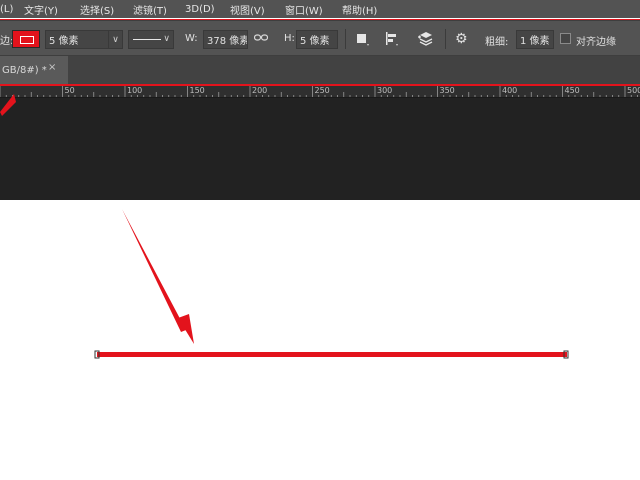 The width and height of the screenshot is (640, 480). I want to click on close-icon: ×, so click(52, 67).